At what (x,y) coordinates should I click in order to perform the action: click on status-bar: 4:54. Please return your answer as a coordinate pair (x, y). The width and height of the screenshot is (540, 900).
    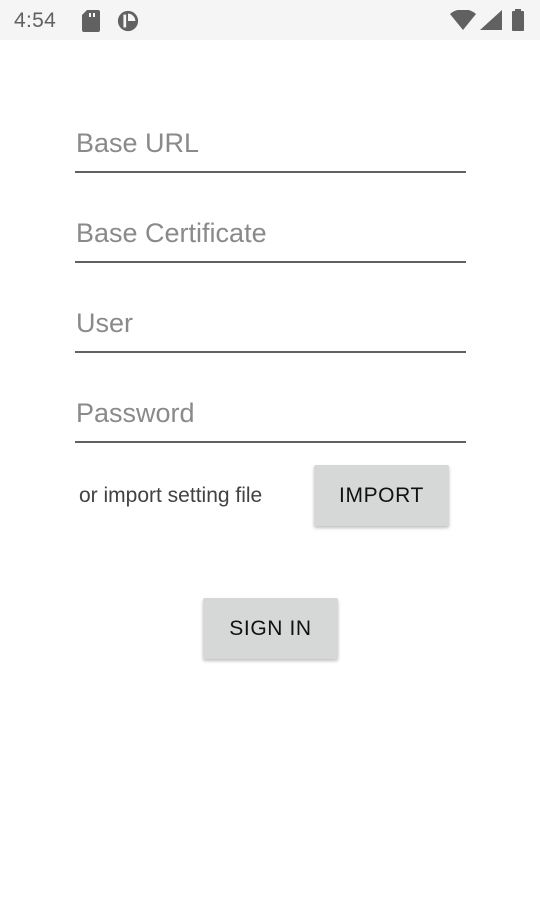
    Looking at the image, I should click on (270, 20).